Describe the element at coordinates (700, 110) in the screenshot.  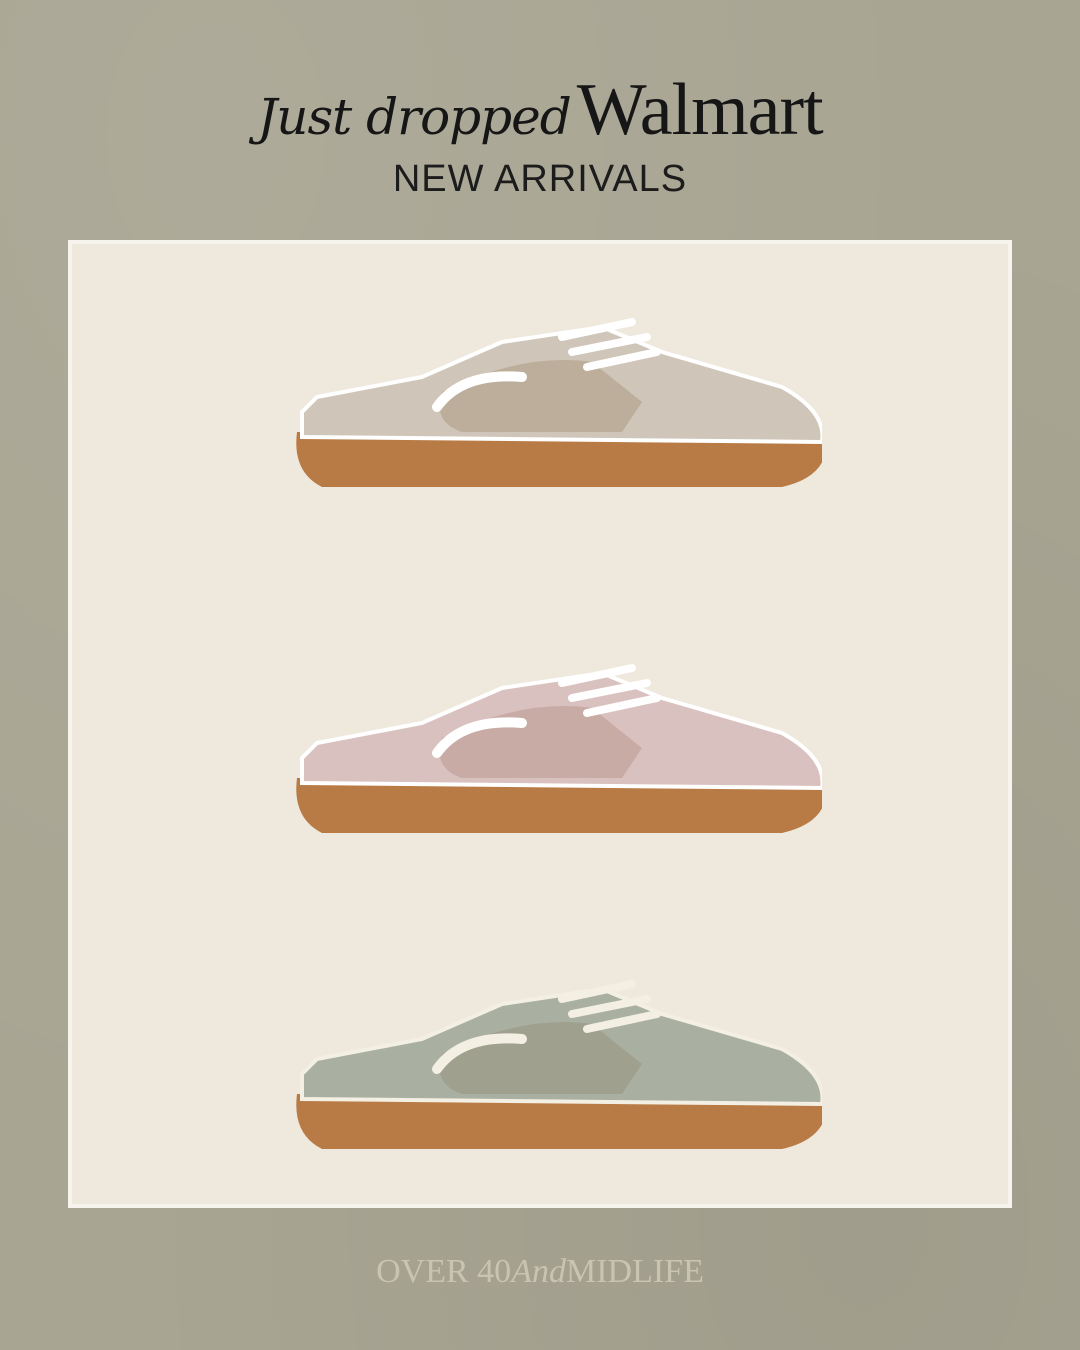
I see `title-brand-text: Walmart` at that location.